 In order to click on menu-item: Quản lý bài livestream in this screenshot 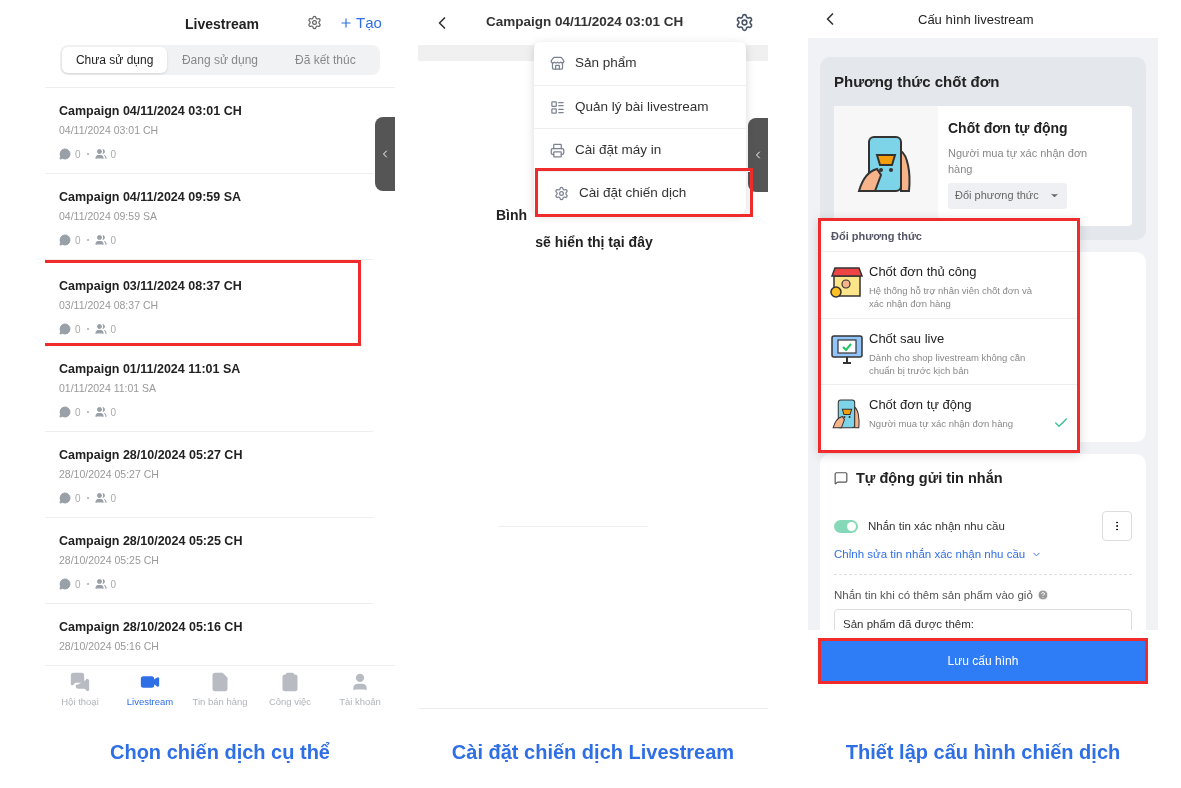, I will do `click(640, 106)`.